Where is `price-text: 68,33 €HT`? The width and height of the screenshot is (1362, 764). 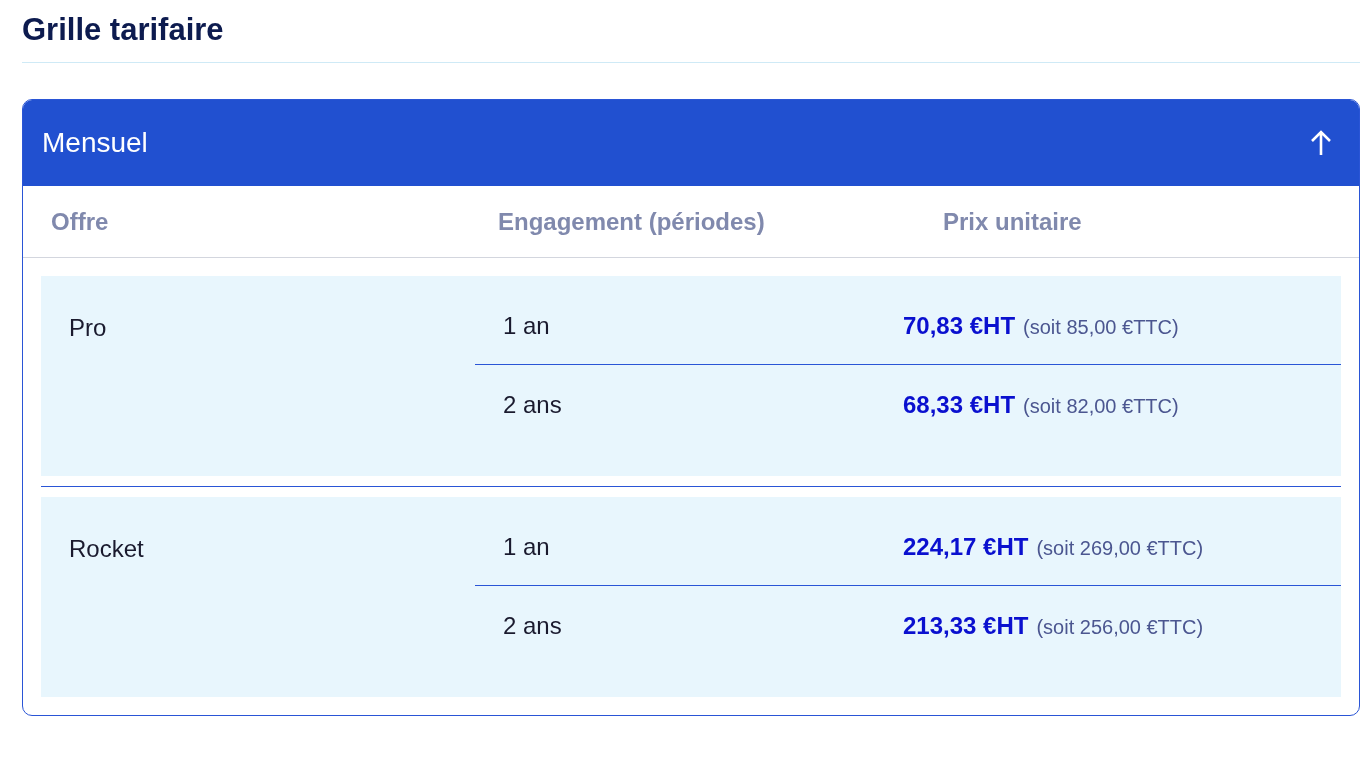
price-text: 68,33 €HT is located at coordinates (959, 404).